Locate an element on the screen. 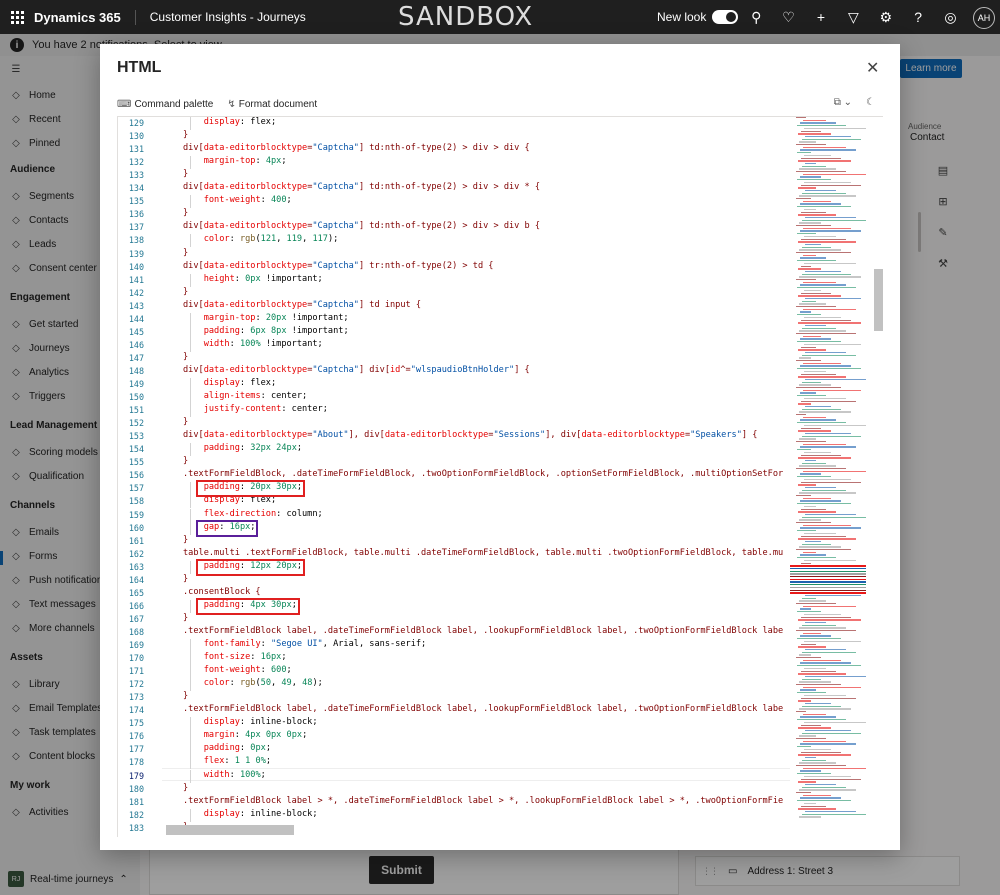 The width and height of the screenshot is (1000, 895). plus-icon: + is located at coordinates (821, 17).